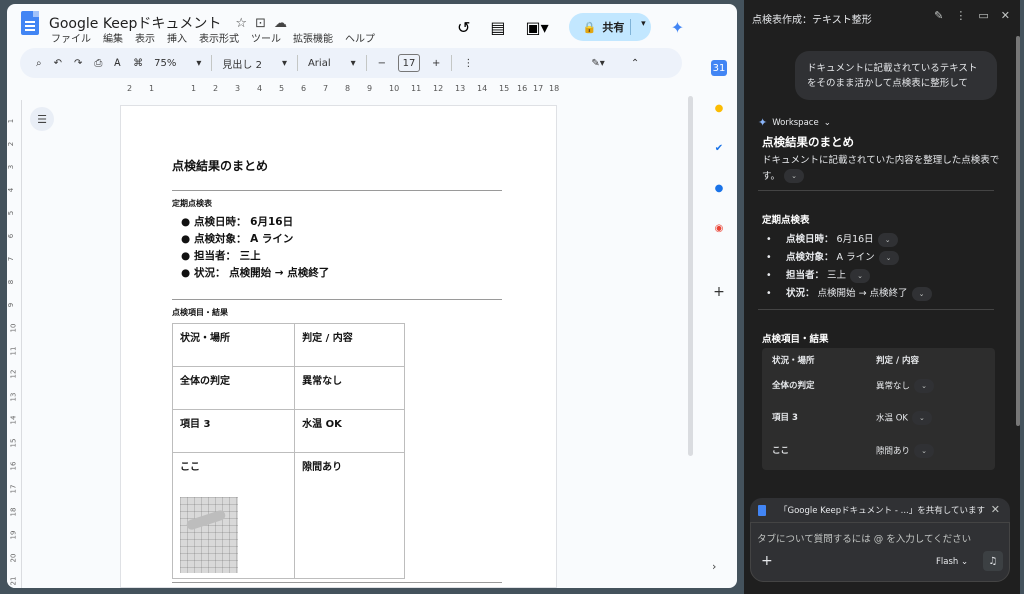 The height and width of the screenshot is (594, 1024). I want to click on gemini-icon: ✦, so click(677, 27).